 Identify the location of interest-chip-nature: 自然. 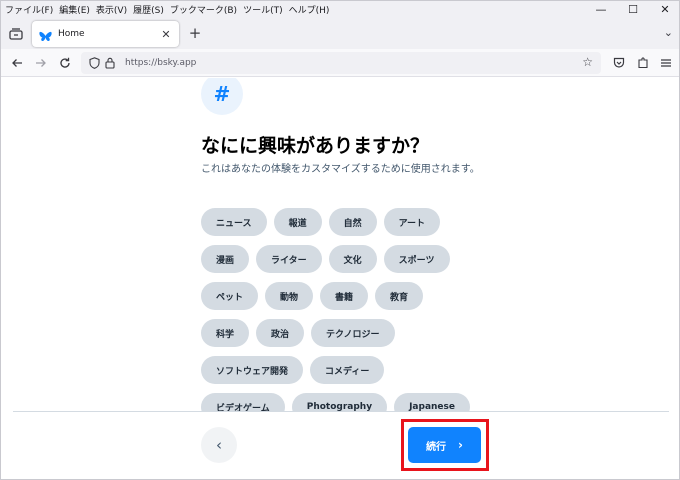
(352, 222).